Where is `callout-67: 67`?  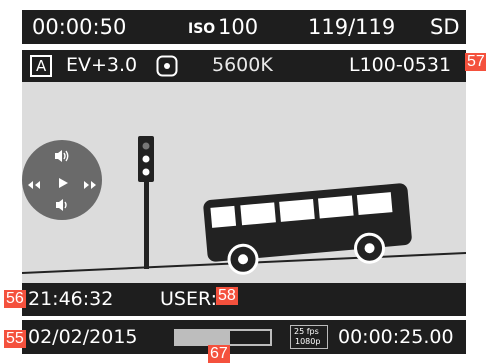 callout-67: 67 is located at coordinates (219, 354).